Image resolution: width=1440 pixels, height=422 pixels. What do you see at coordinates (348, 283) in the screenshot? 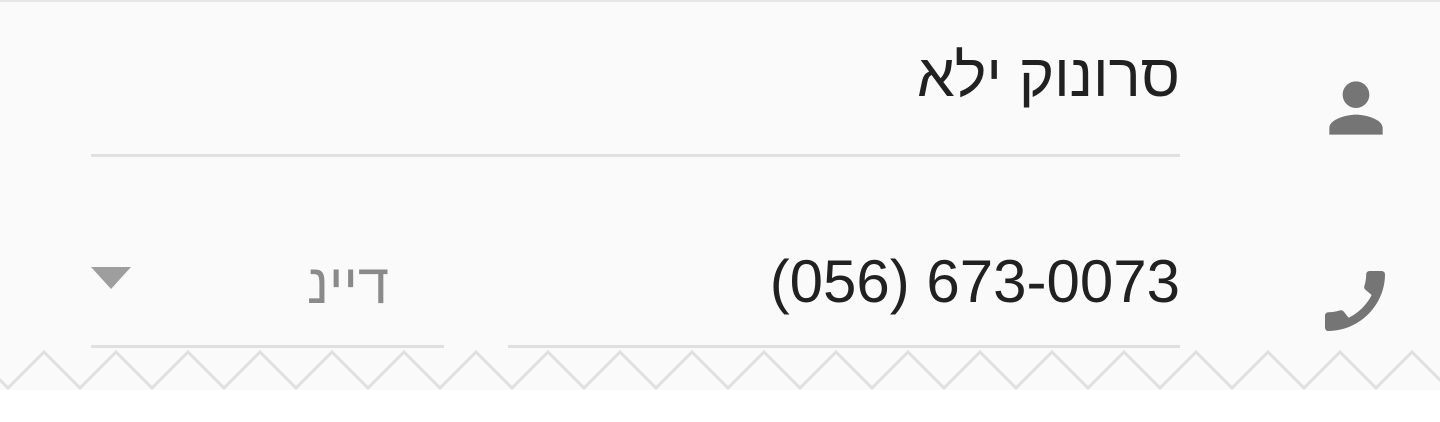
I see `phone-type-label: דיינ` at bounding box center [348, 283].